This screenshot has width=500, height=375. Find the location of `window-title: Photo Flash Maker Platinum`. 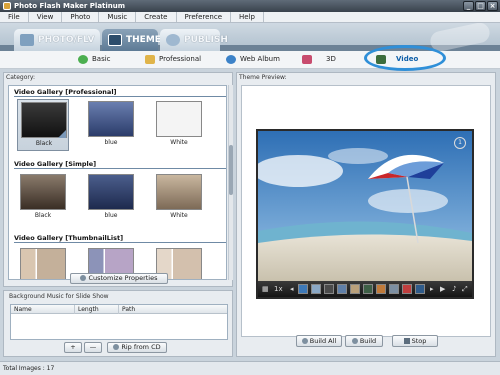

window-title: Photo Flash Maker Platinum is located at coordinates (70, 6).